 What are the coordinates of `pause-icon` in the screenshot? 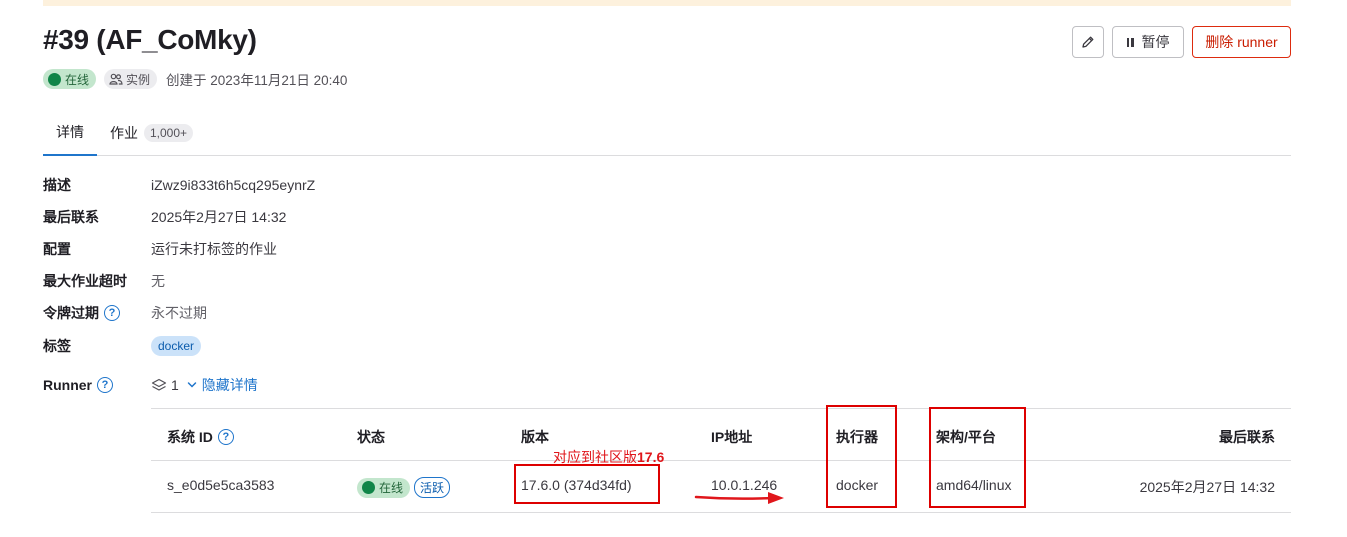 It's located at (1130, 42).